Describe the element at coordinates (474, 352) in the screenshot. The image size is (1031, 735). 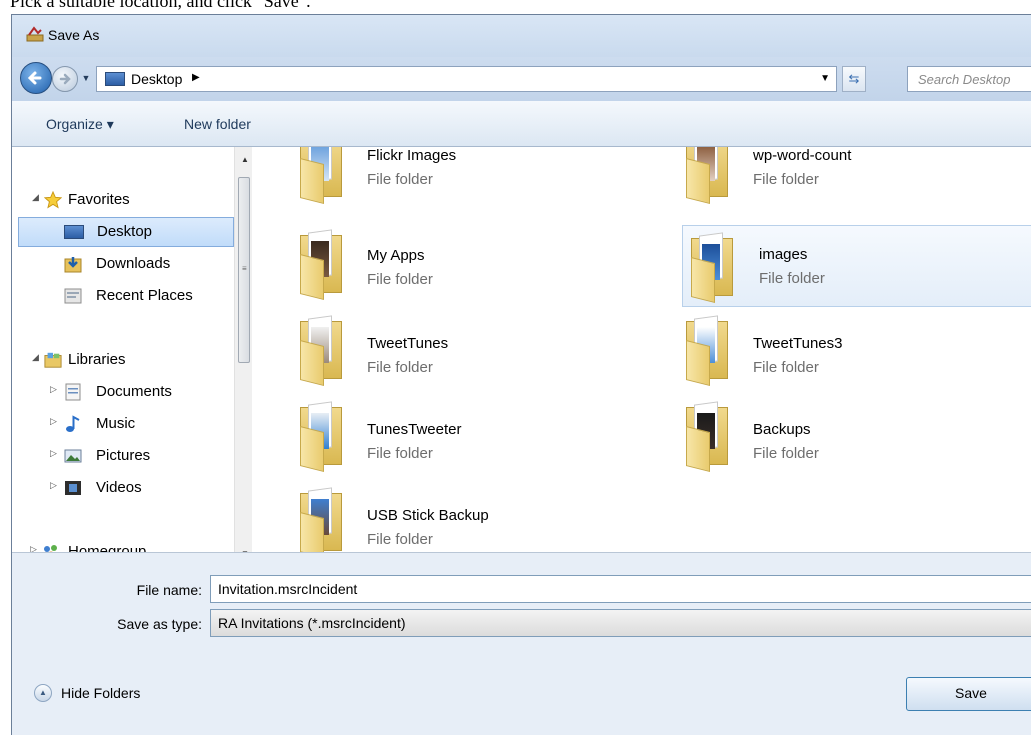
I see `list-item: TweetTunes File folder` at that location.